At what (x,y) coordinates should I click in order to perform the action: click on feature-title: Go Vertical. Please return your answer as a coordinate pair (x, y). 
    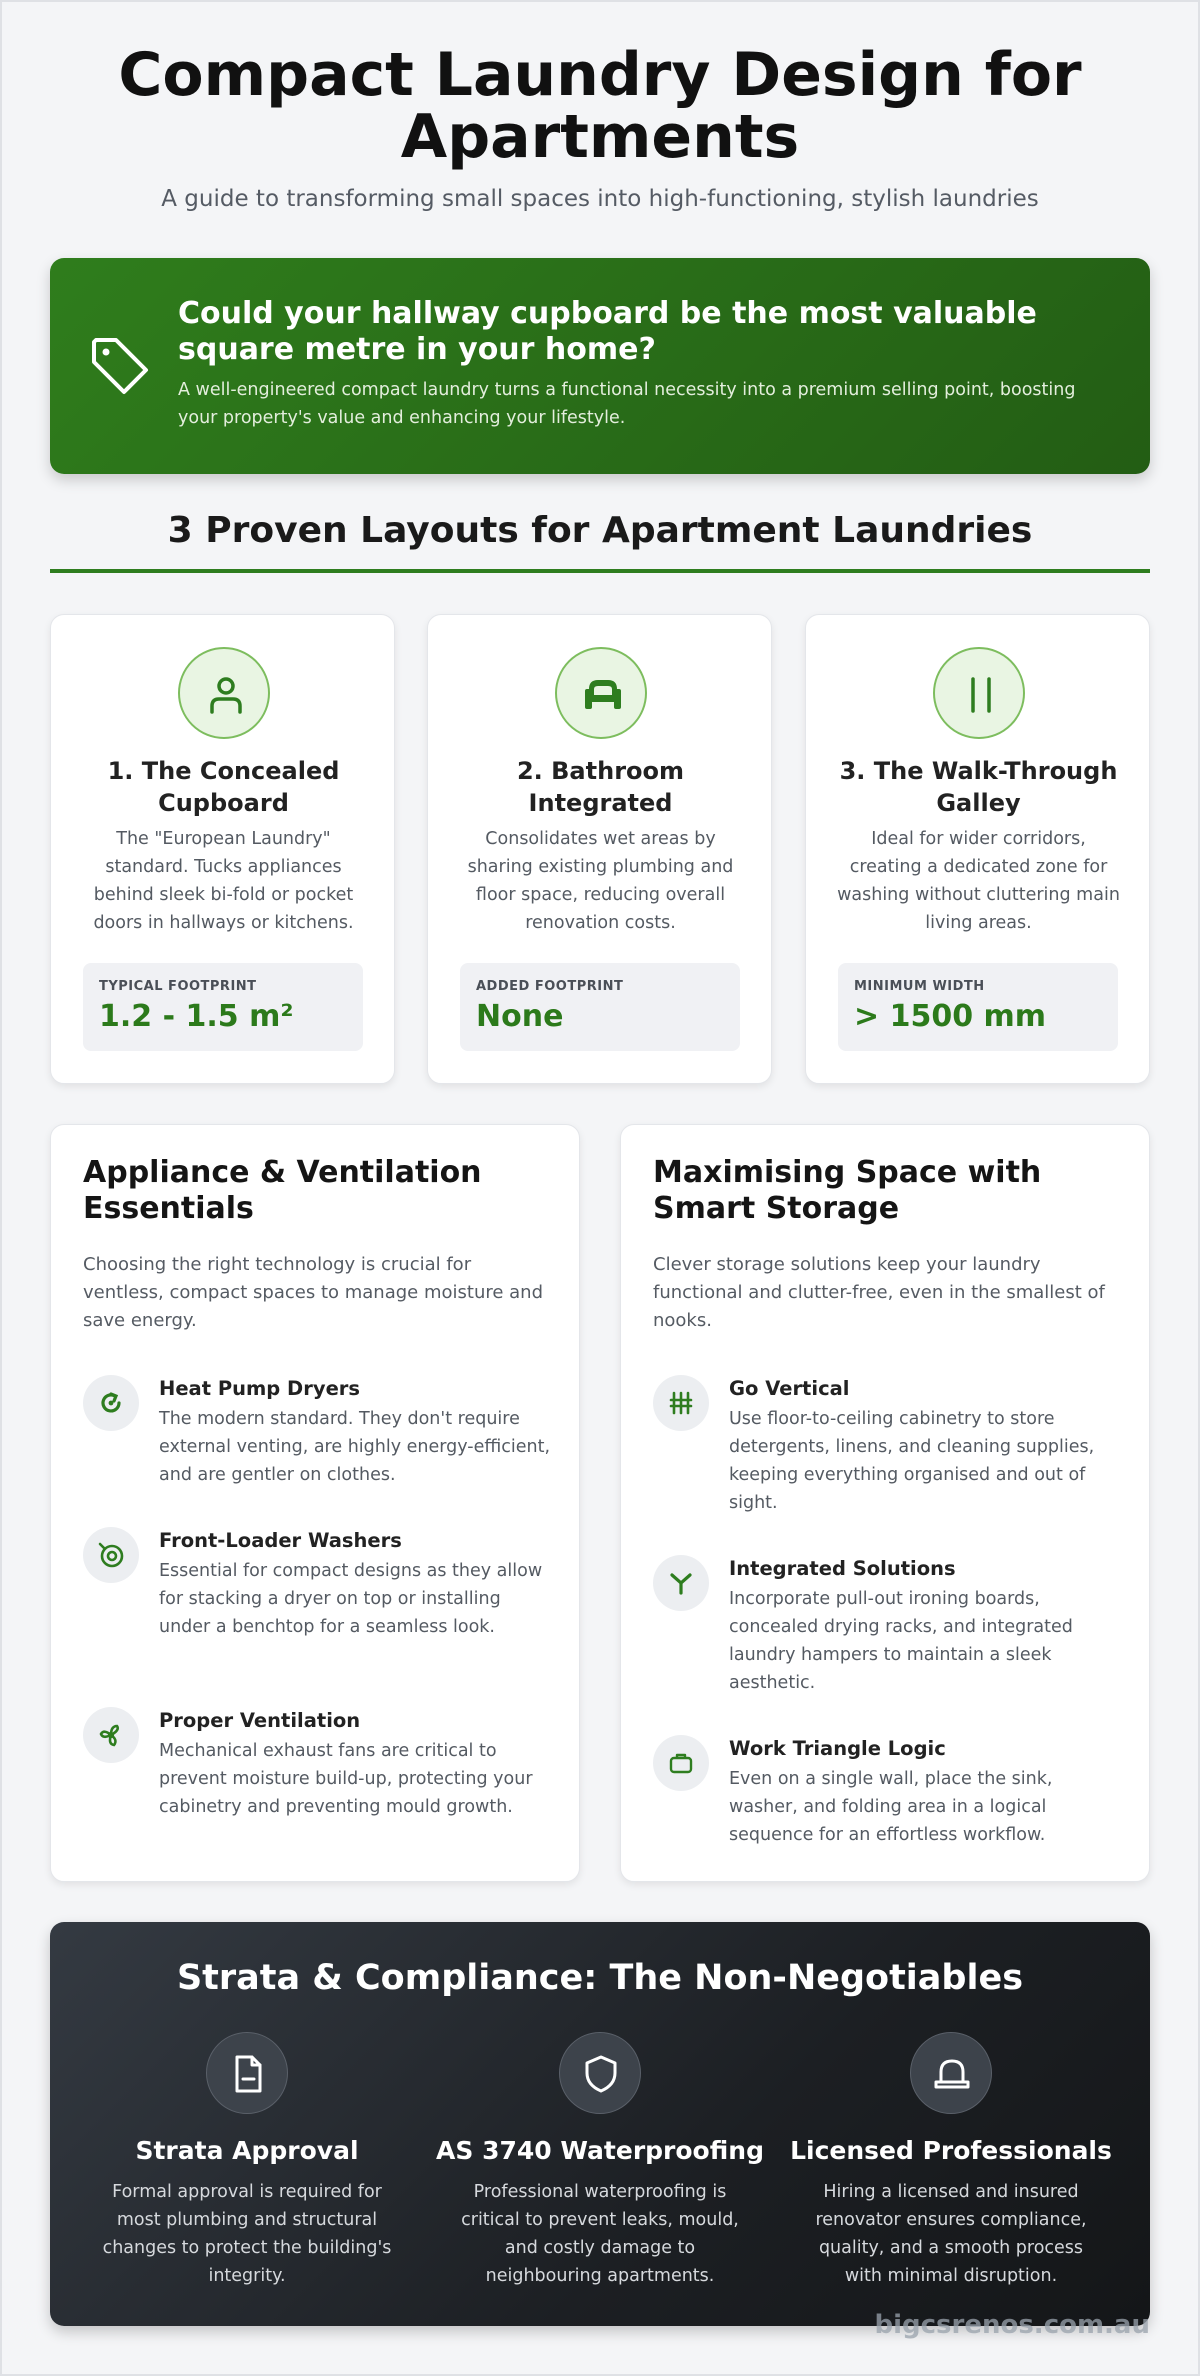
    Looking at the image, I should click on (789, 1388).